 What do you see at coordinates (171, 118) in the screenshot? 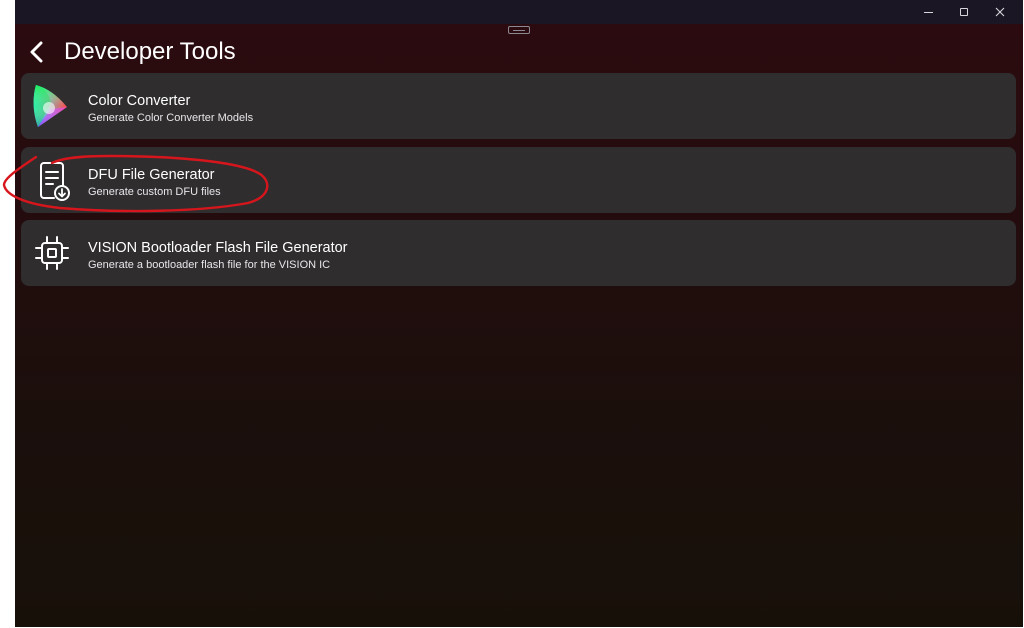
I see `tool-subtitle: Generate Color Converter Models` at bounding box center [171, 118].